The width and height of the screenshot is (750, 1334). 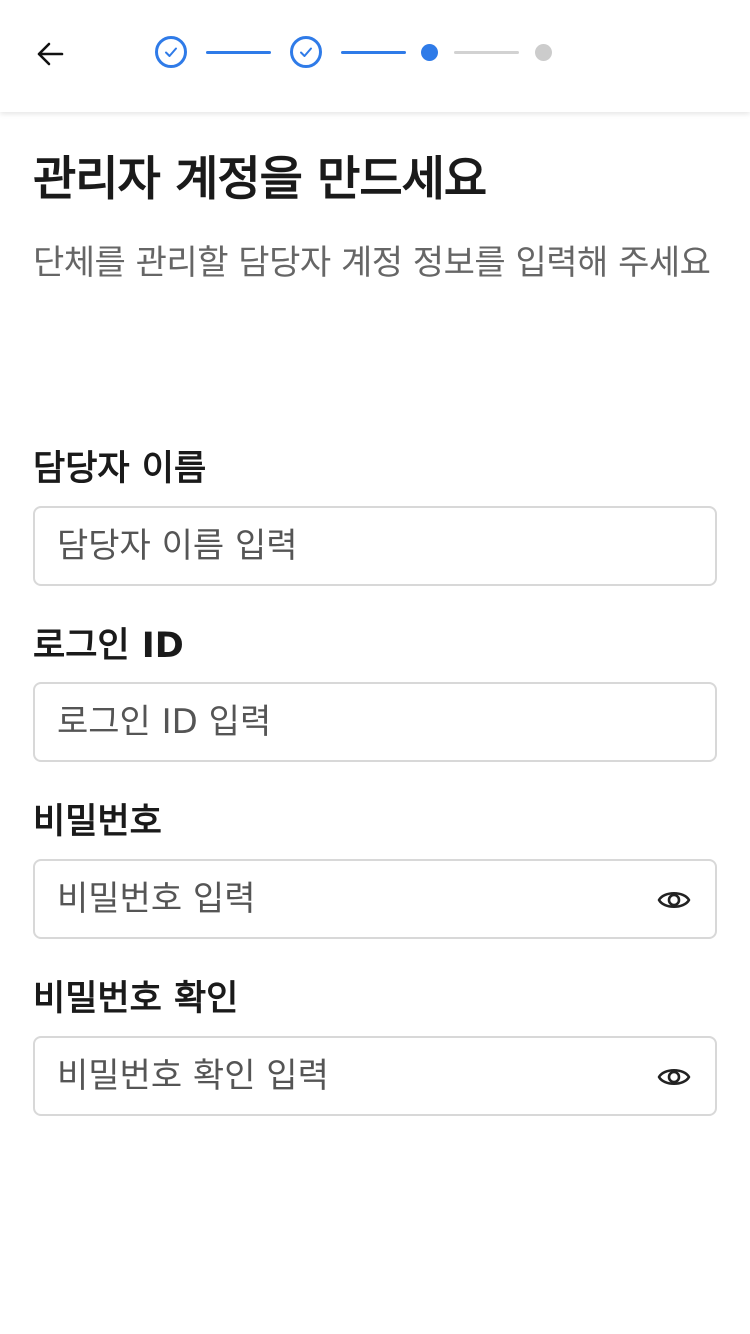 I want to click on name-input, so click(x=347, y=546).